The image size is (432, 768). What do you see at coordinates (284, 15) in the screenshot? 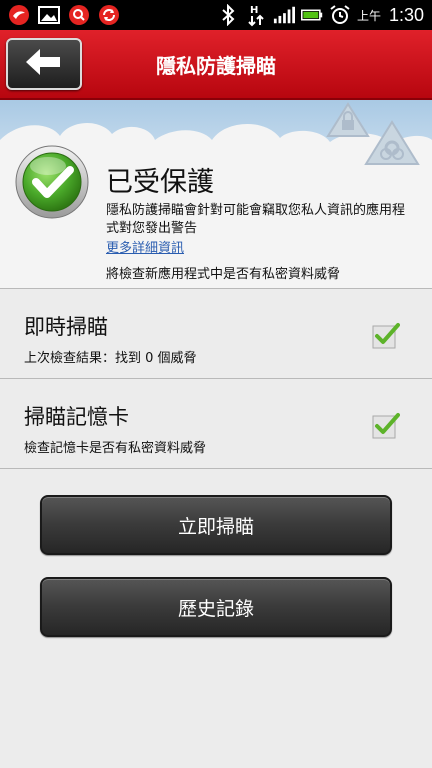
I see `signal-icon` at bounding box center [284, 15].